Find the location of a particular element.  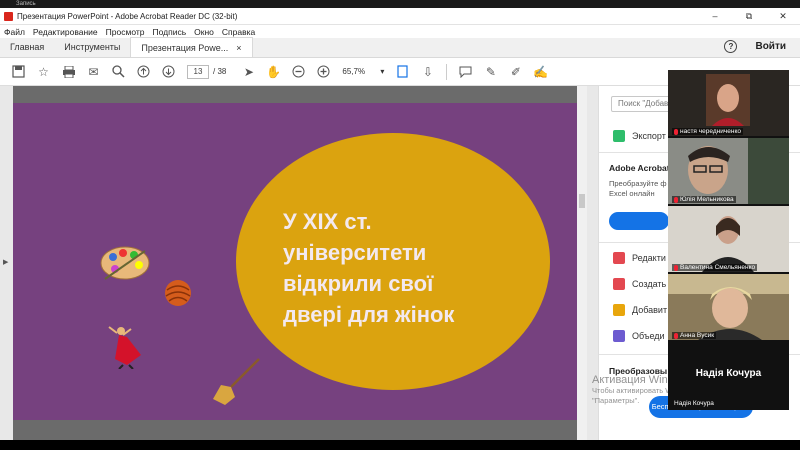

chevron-down-icon: ▾ is located at coordinates (382, 71).